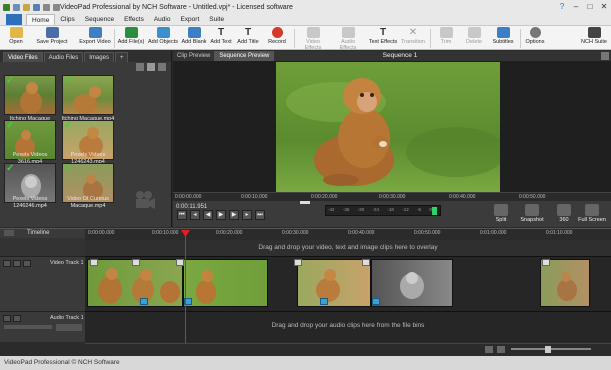 The height and width of the screenshot is (370, 611). Describe the element at coordinates (134, 19) in the screenshot. I see `tab-effects: Effects` at that location.